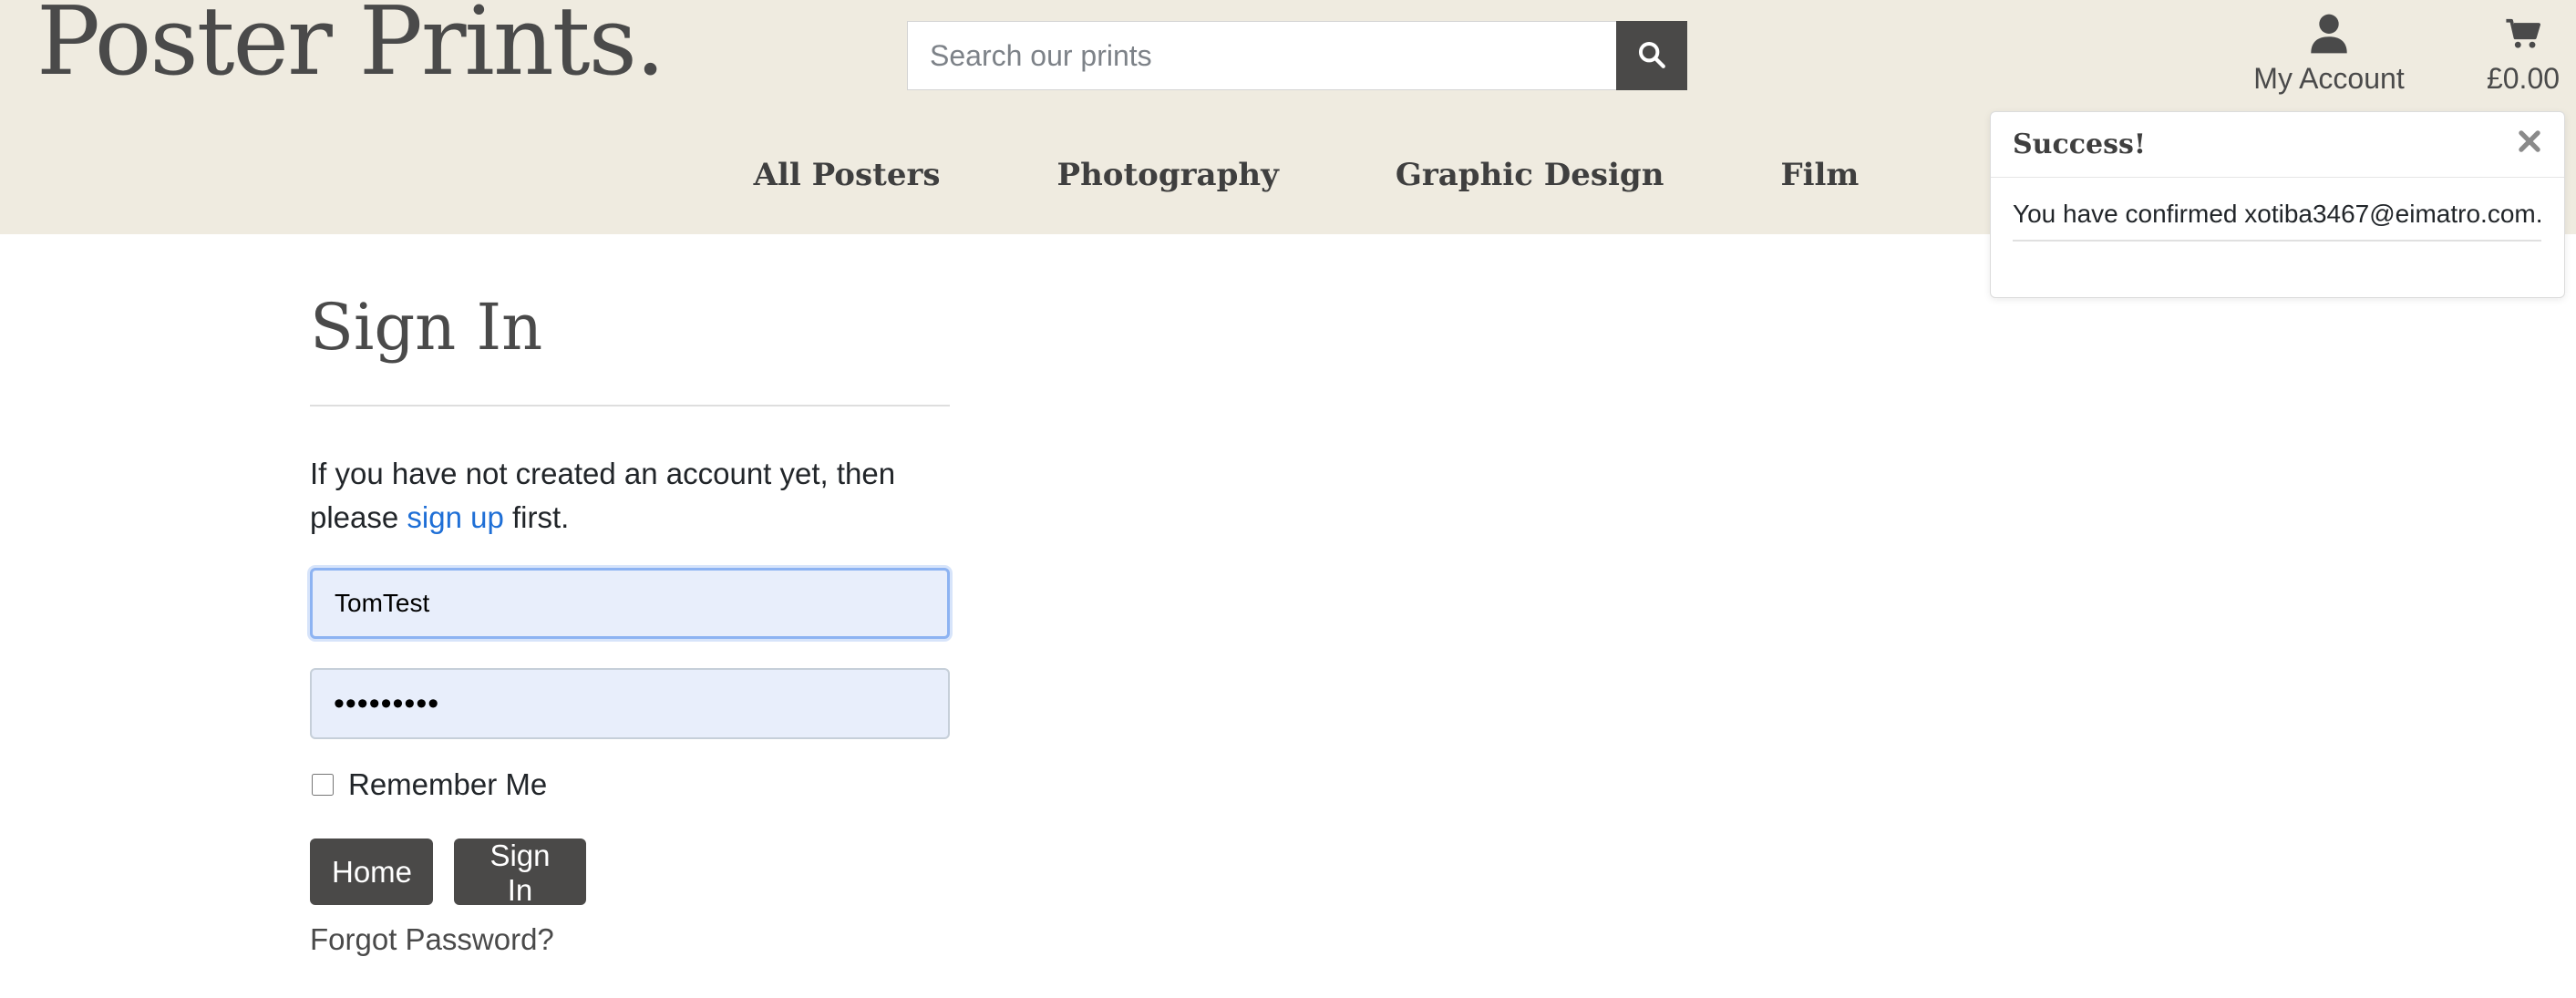 This screenshot has height=998, width=2576. Describe the element at coordinates (2523, 33) in the screenshot. I see `shopping-cart-icon` at that location.